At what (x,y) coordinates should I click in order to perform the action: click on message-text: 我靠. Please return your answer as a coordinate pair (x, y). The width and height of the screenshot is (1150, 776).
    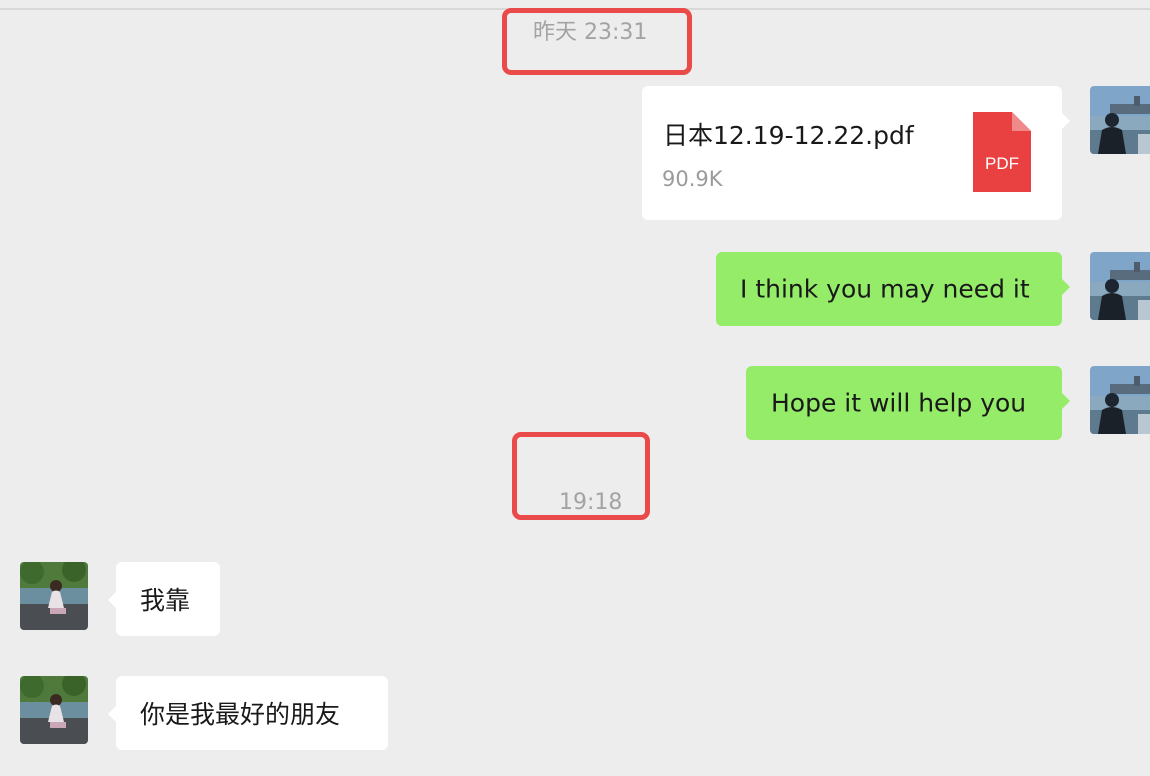
    Looking at the image, I should click on (165, 600).